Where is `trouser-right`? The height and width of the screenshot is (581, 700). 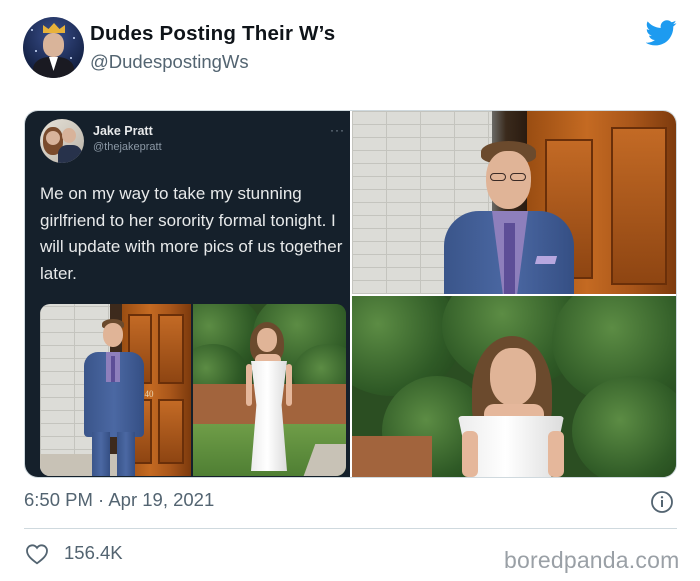 trouser-right is located at coordinates (126, 454).